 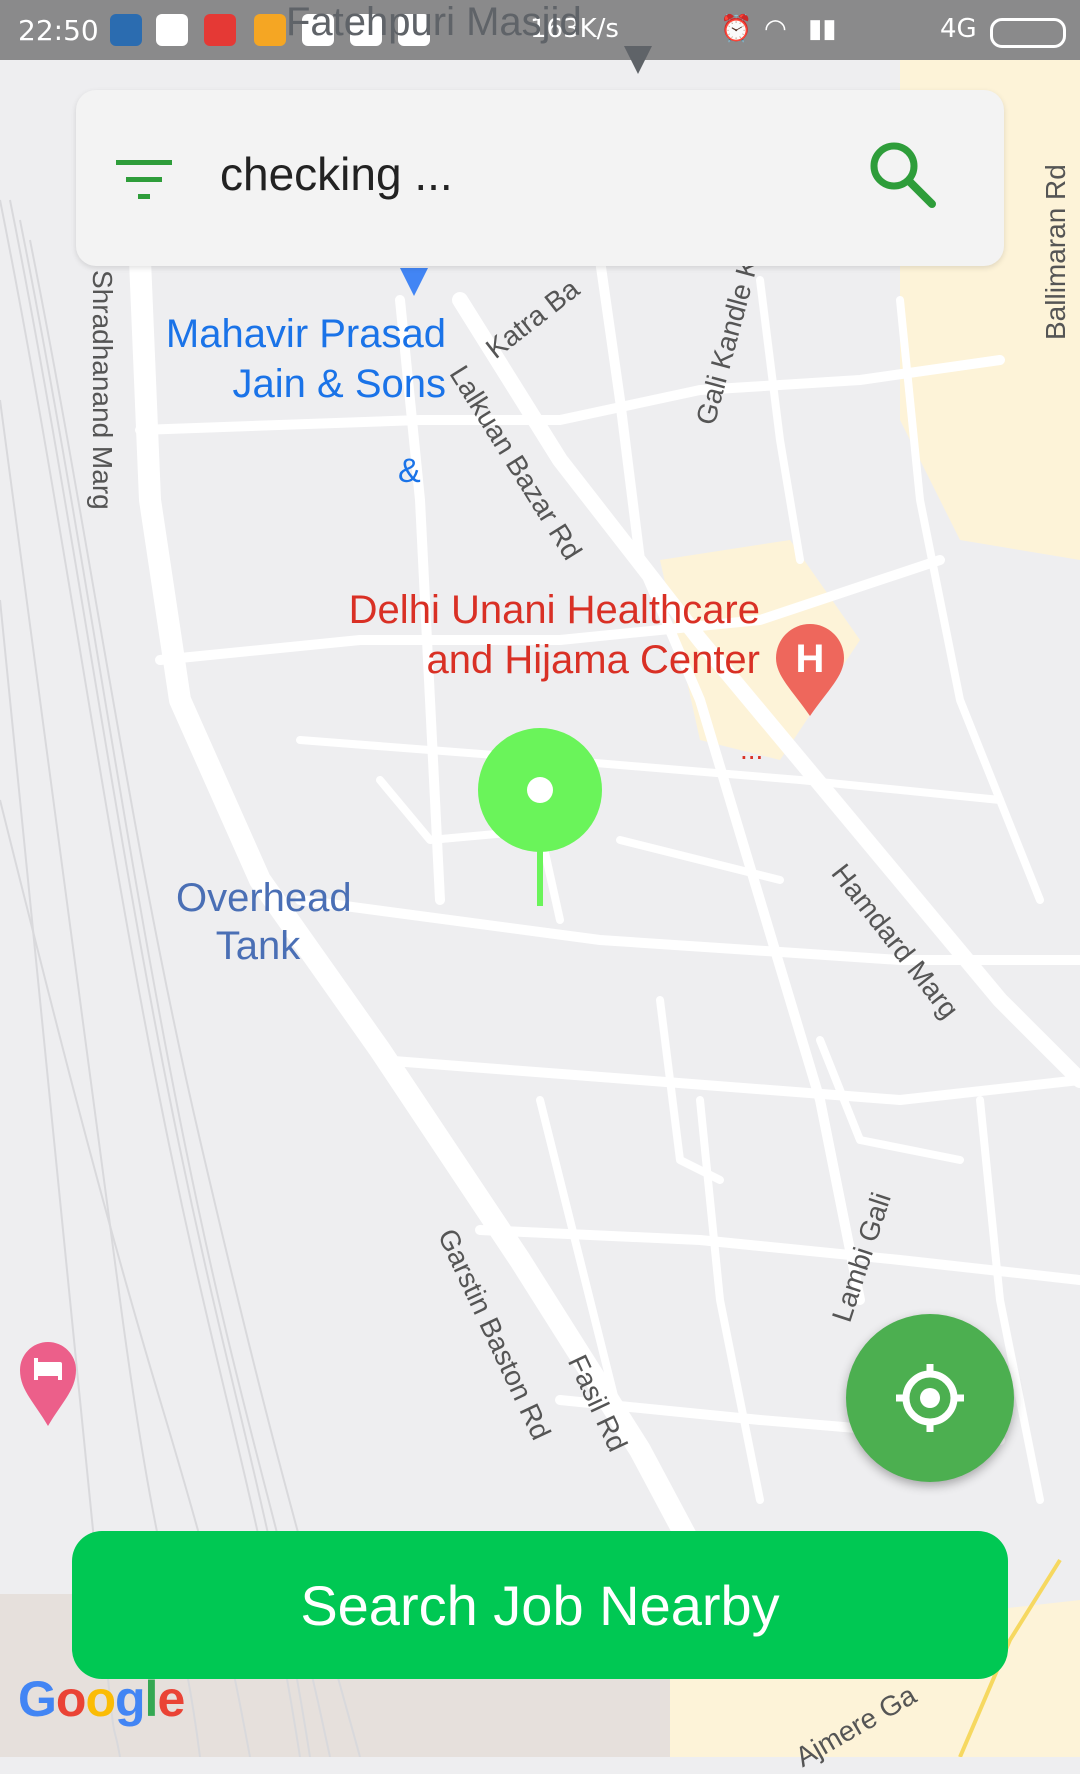 I want to click on alarm-icon: ⏰, so click(x=736, y=29).